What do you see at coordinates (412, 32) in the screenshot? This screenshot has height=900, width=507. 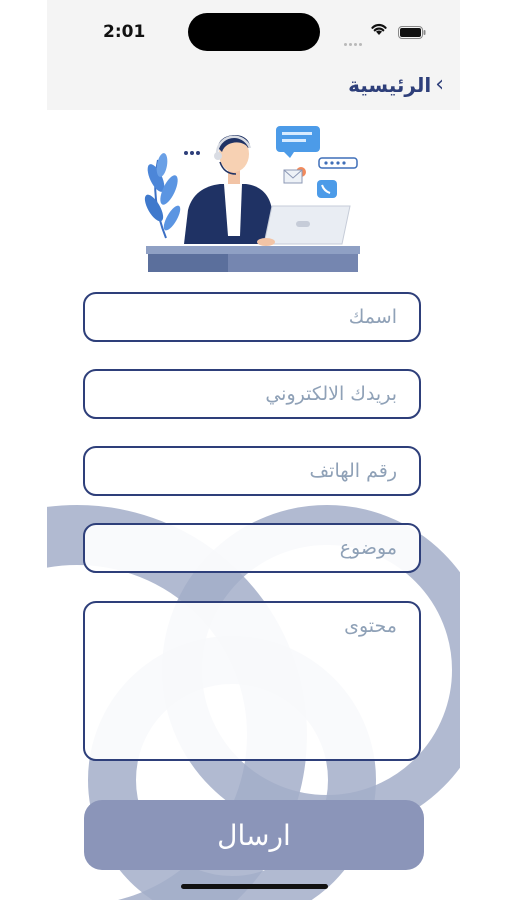 I see `battery-icon` at bounding box center [412, 32].